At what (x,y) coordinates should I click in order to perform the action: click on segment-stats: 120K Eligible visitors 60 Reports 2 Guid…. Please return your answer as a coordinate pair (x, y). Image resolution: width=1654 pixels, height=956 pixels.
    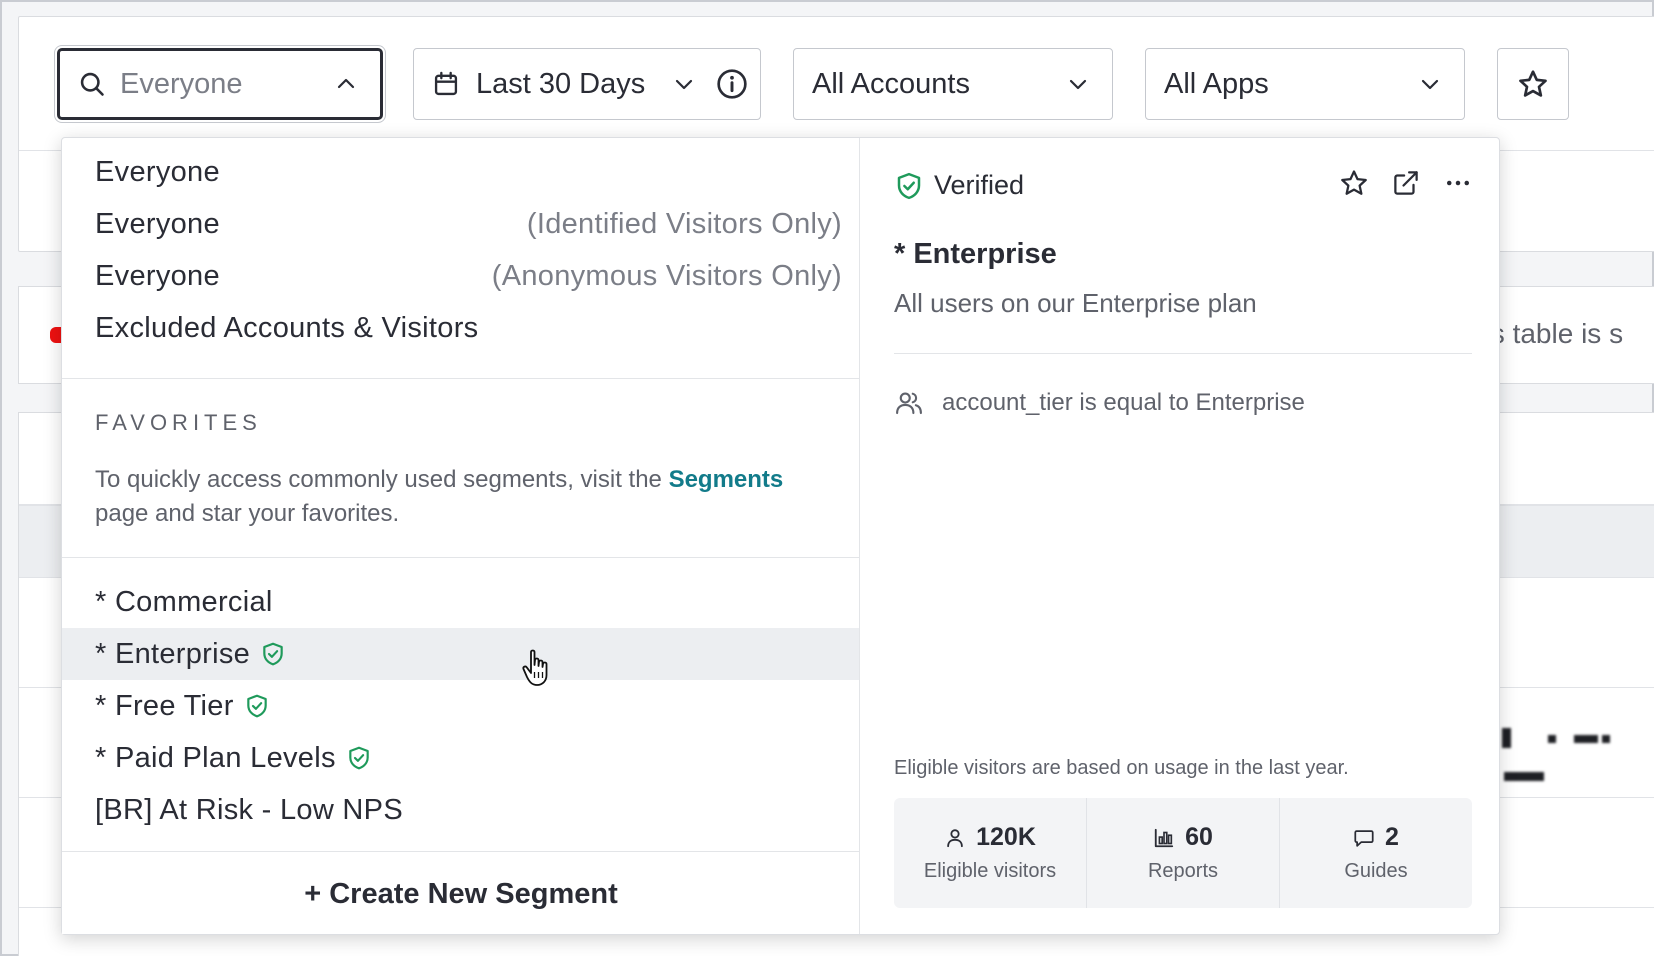
    Looking at the image, I should click on (1183, 853).